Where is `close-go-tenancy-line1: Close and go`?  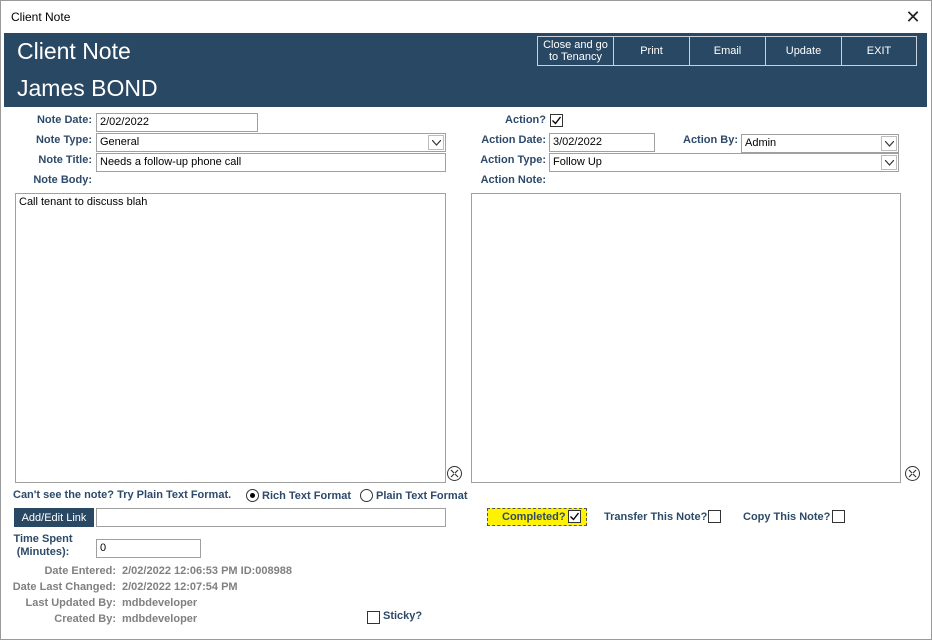
close-go-tenancy-line1: Close and go is located at coordinates (575, 45).